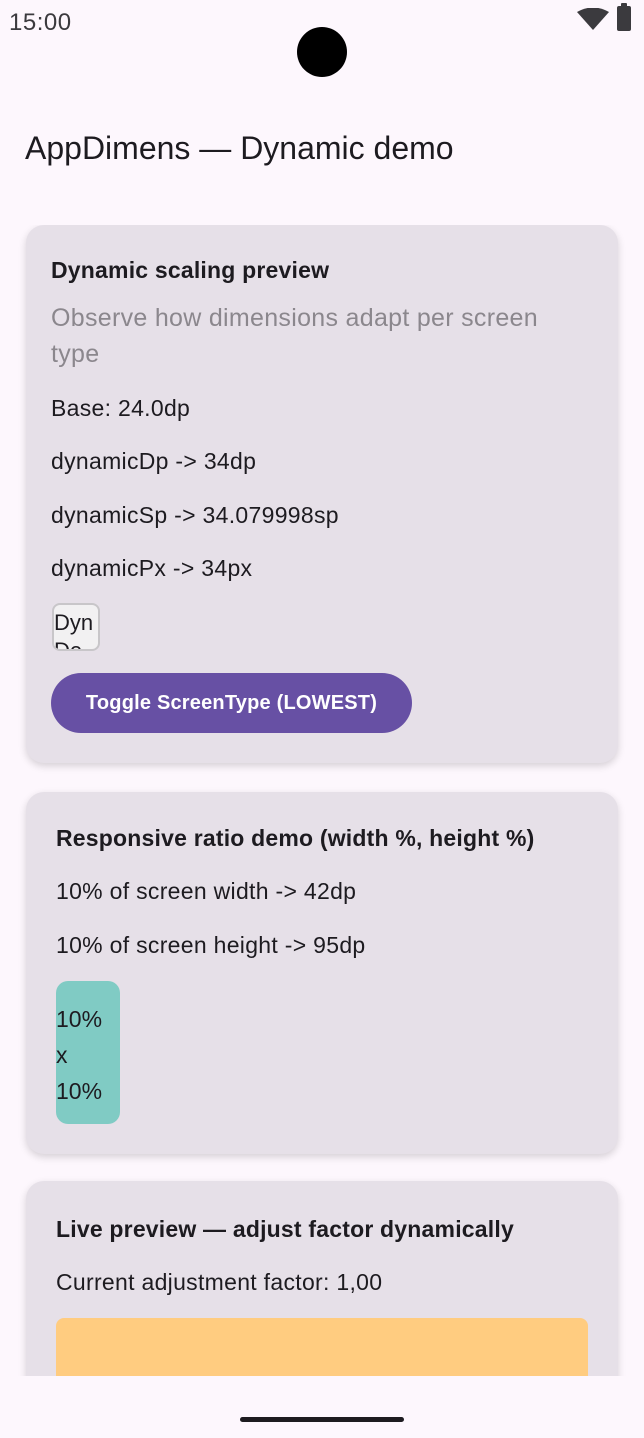  Describe the element at coordinates (285, 1229) in the screenshot. I see `card-title: Live preview — adjust factor dynamically` at that location.